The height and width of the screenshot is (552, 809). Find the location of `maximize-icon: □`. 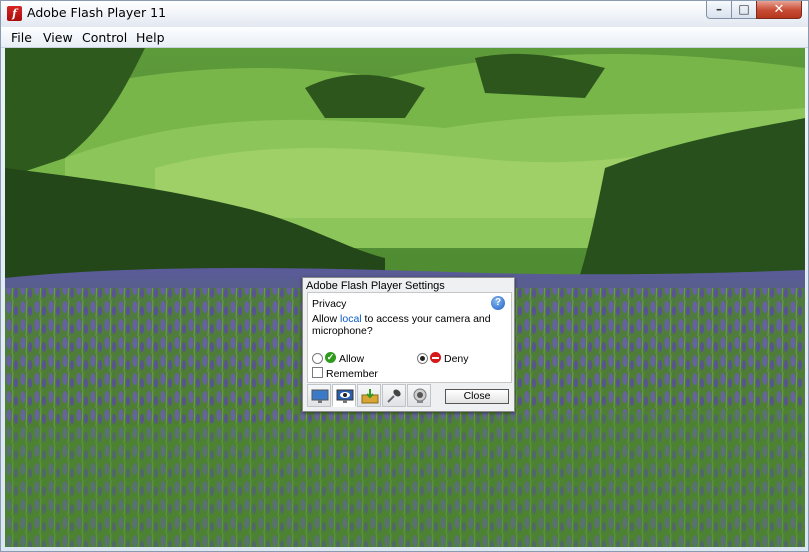

maximize-icon: □ is located at coordinates (744, 9).